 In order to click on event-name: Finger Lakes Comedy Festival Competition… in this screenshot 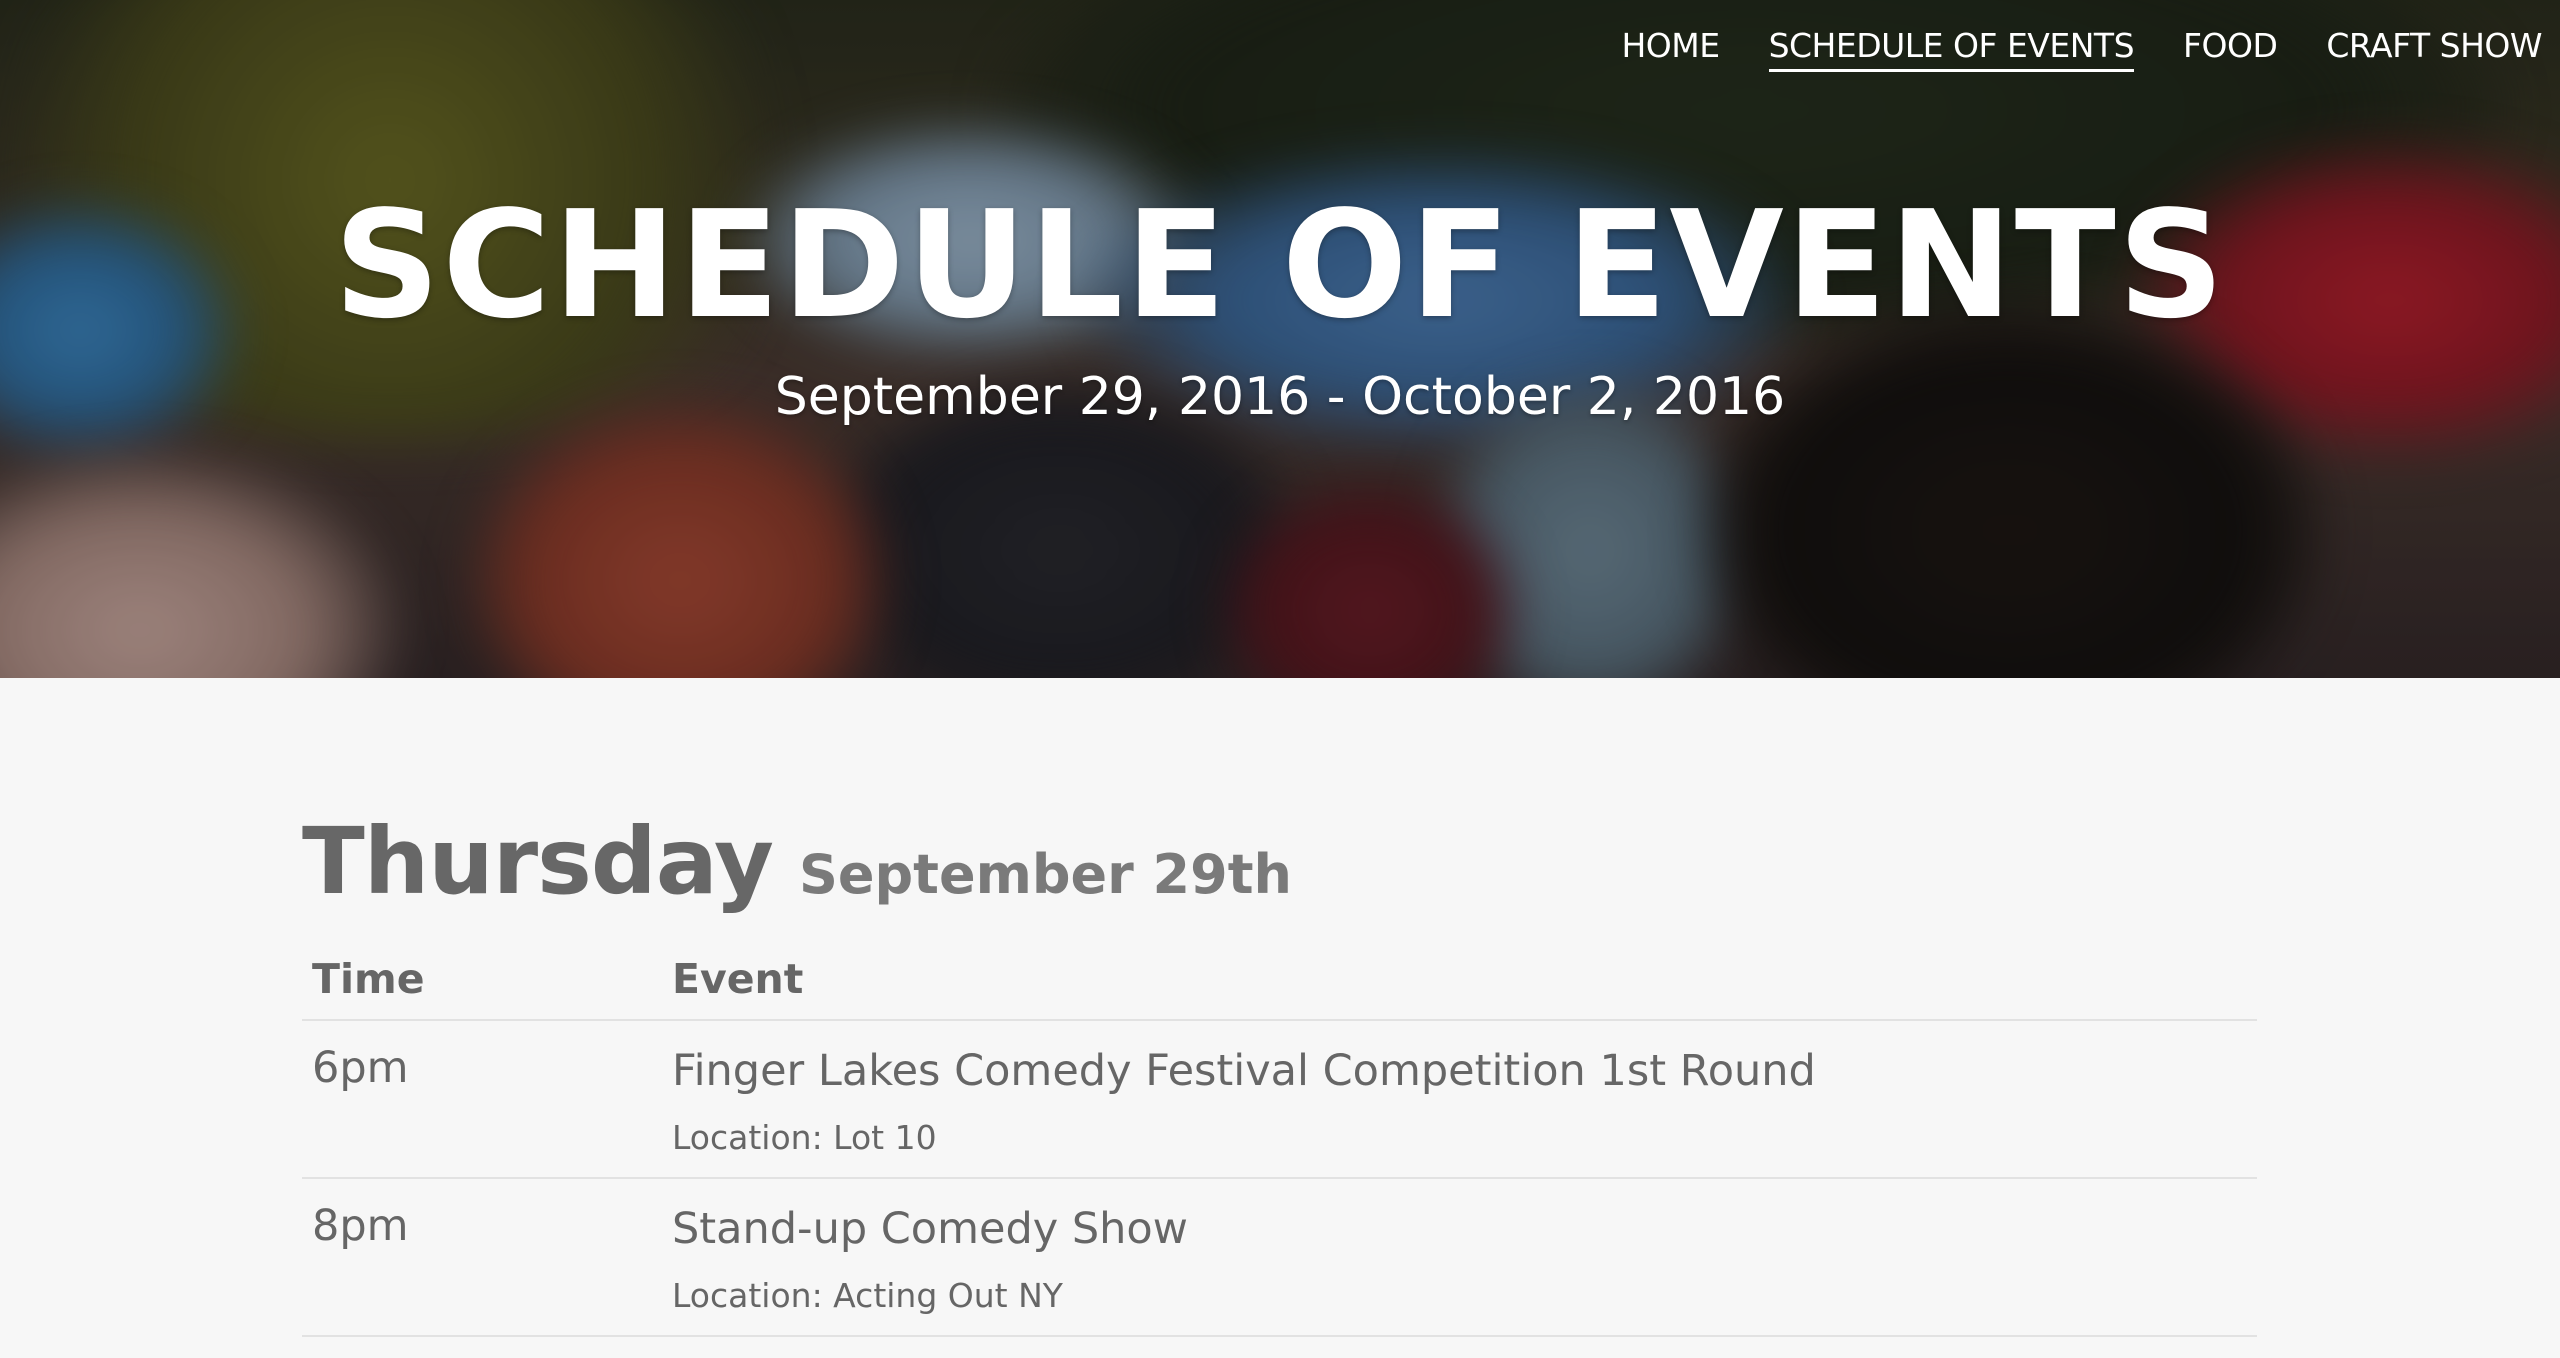, I will do `click(1244, 1071)`.